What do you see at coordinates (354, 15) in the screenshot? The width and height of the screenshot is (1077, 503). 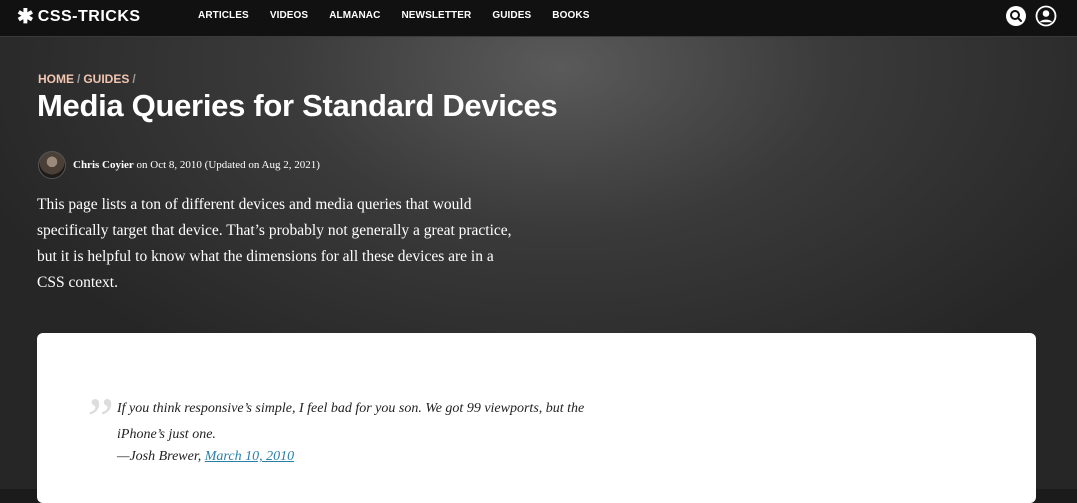 I see `nav-almanac: ALMANAC` at bounding box center [354, 15].